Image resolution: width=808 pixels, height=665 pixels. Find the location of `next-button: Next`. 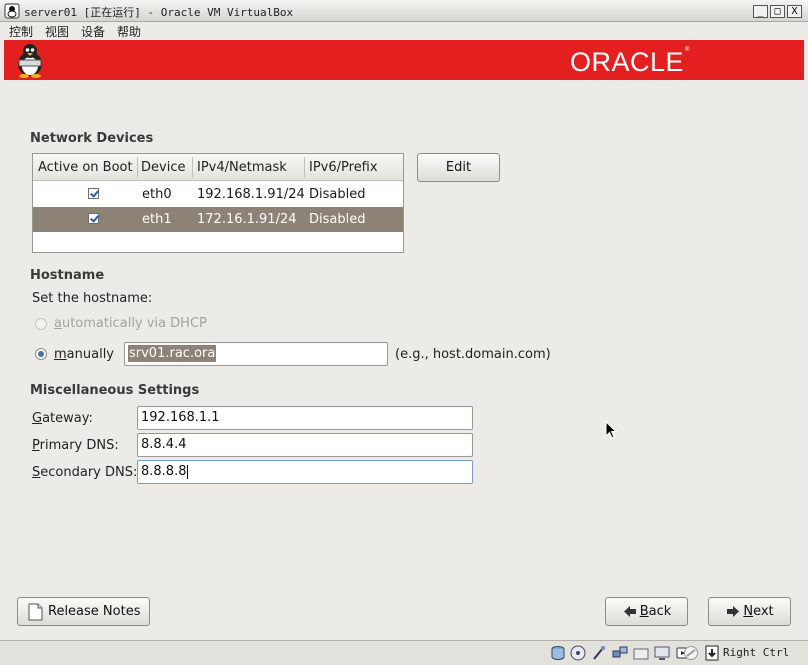

next-button: Next is located at coordinates (749, 611).